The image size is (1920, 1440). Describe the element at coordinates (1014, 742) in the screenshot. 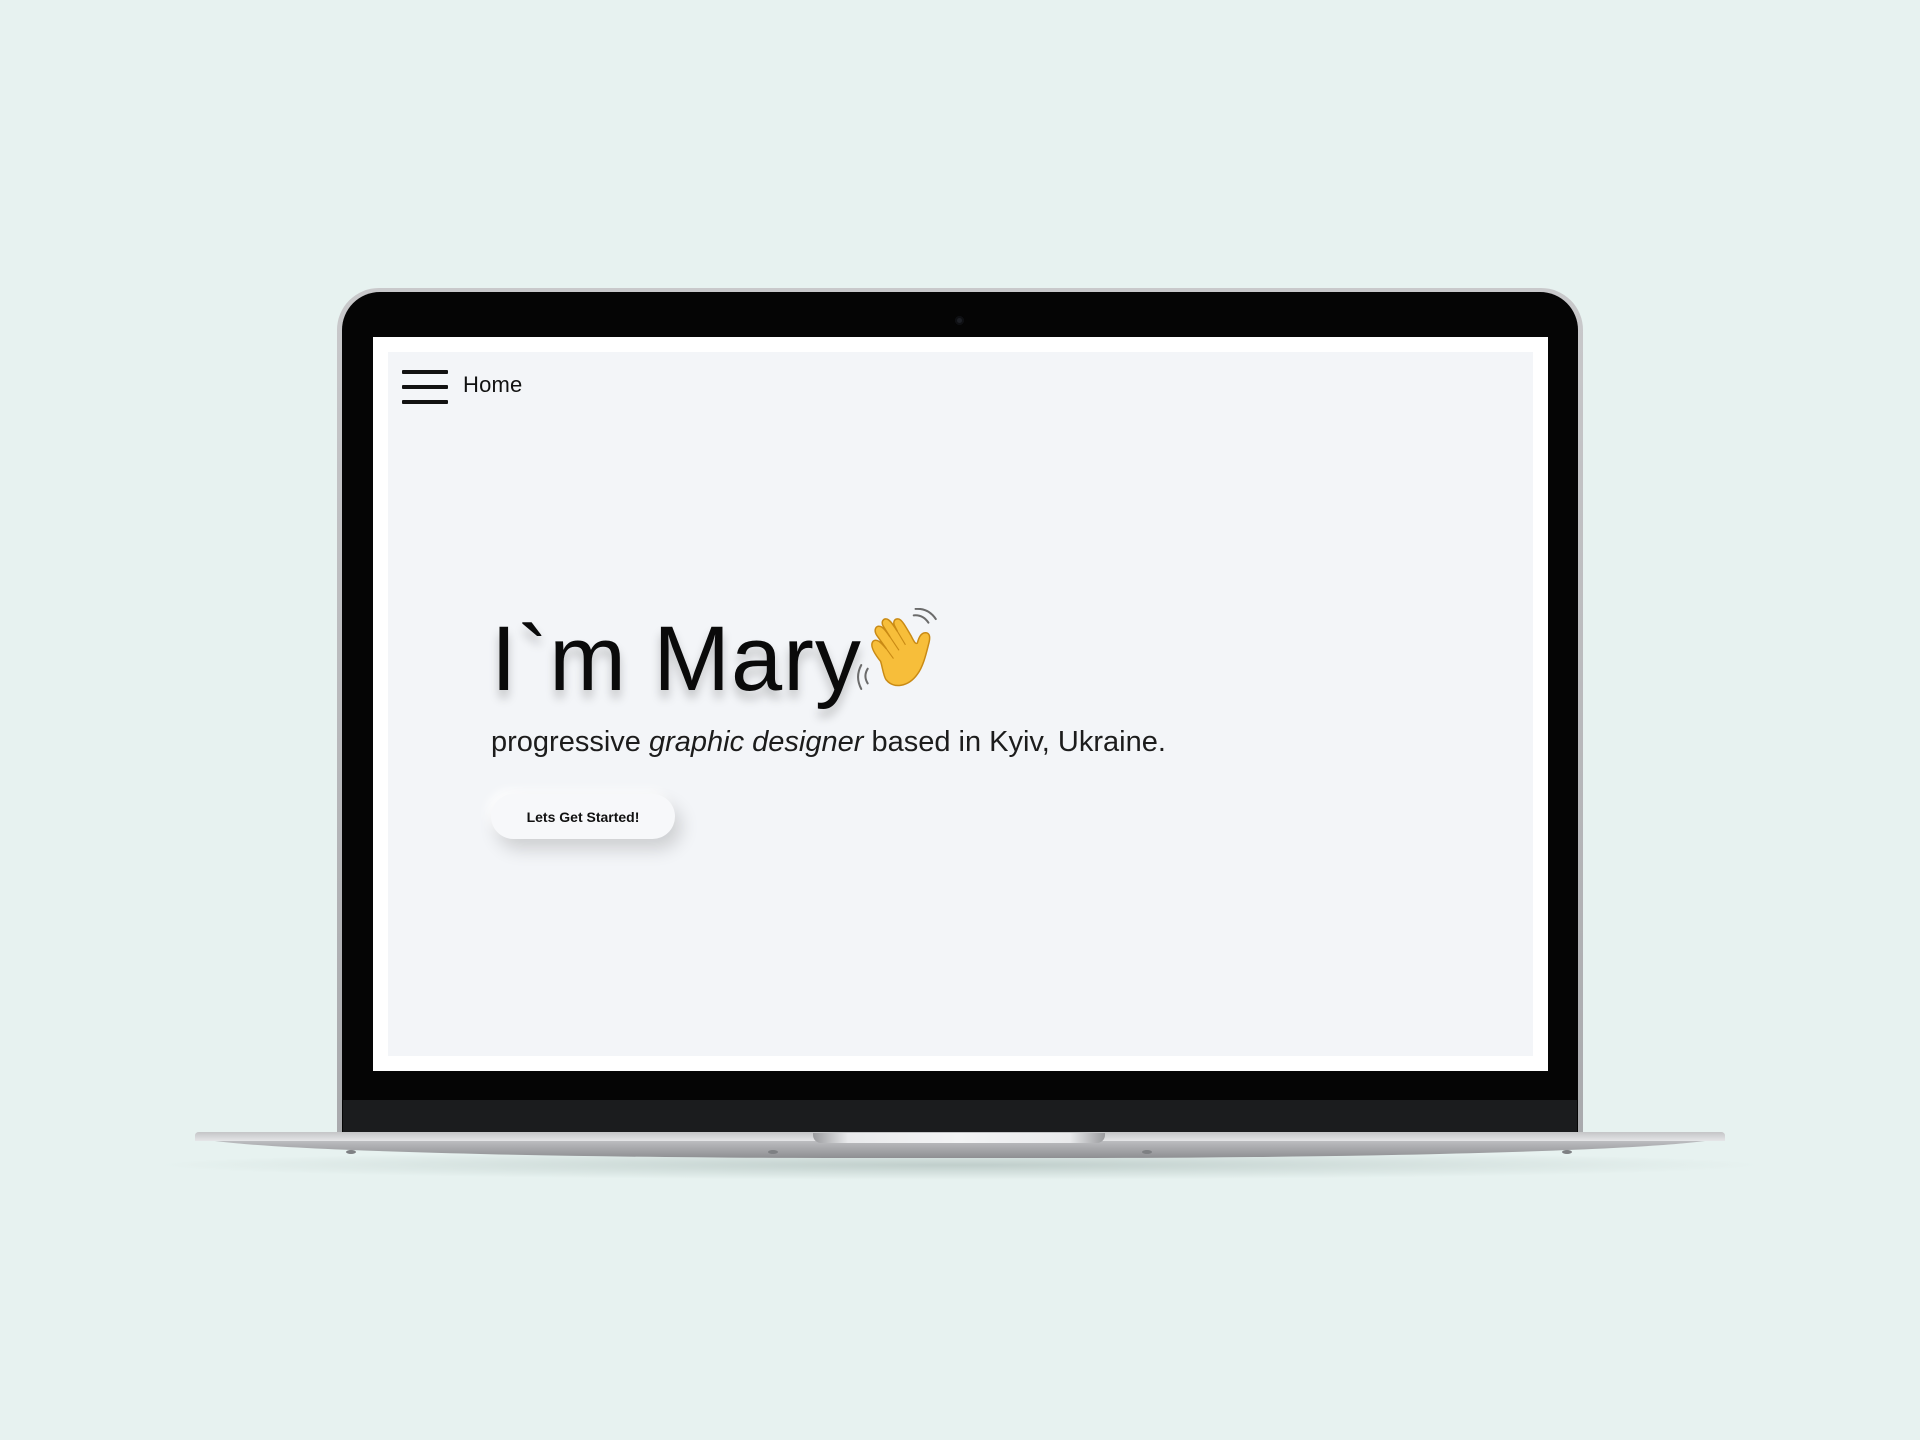

I see `subtitle-text-after: based in Kyiv, Ukraine.` at that location.